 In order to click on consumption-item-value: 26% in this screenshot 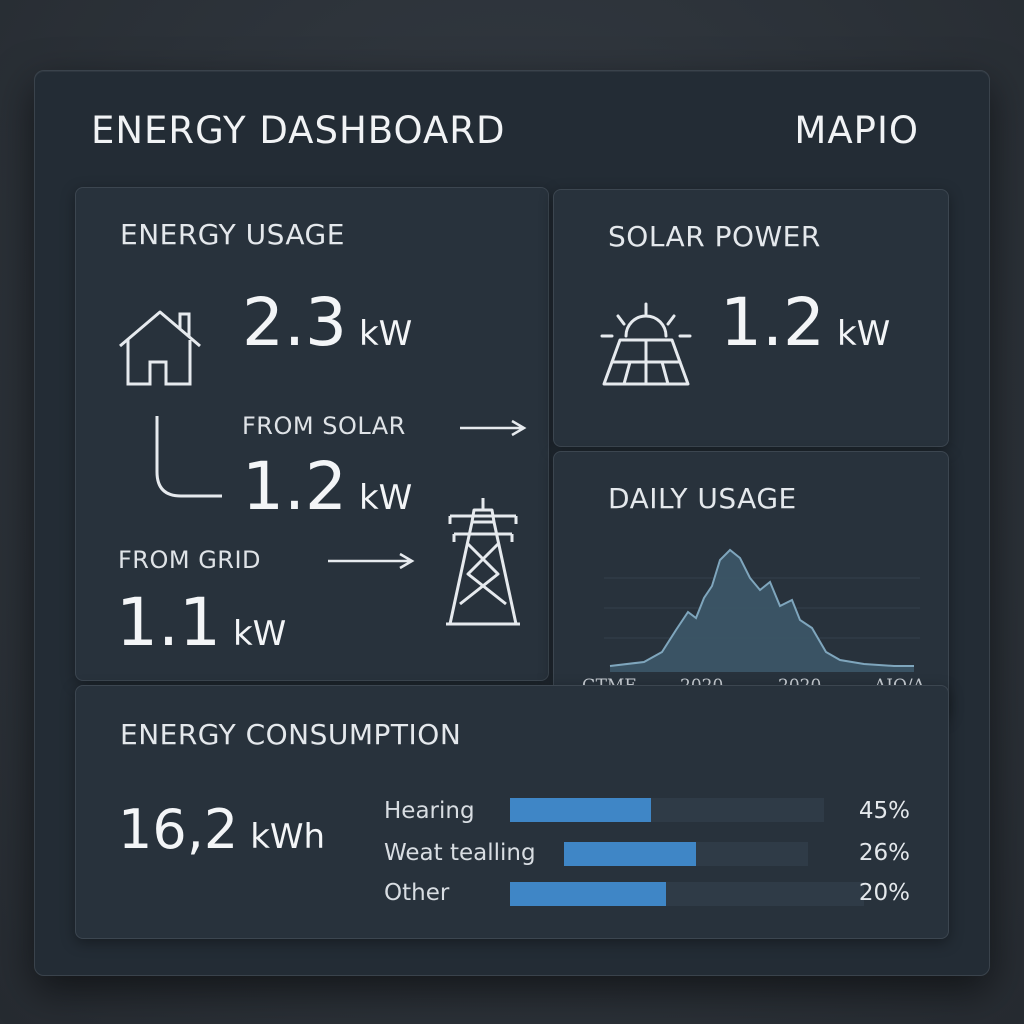, I will do `click(884, 853)`.